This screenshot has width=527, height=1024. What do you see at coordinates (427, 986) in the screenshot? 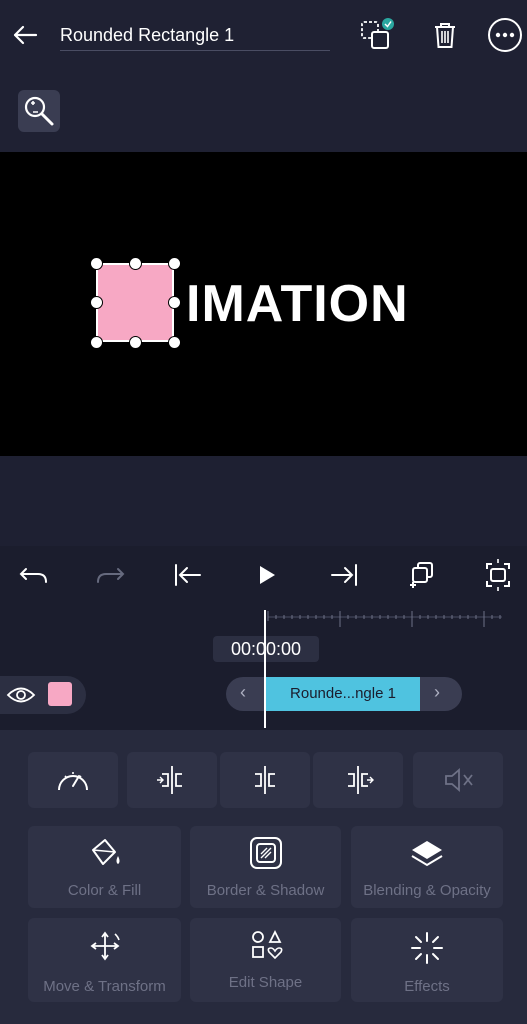
I see `effects-label: Effects` at bounding box center [427, 986].